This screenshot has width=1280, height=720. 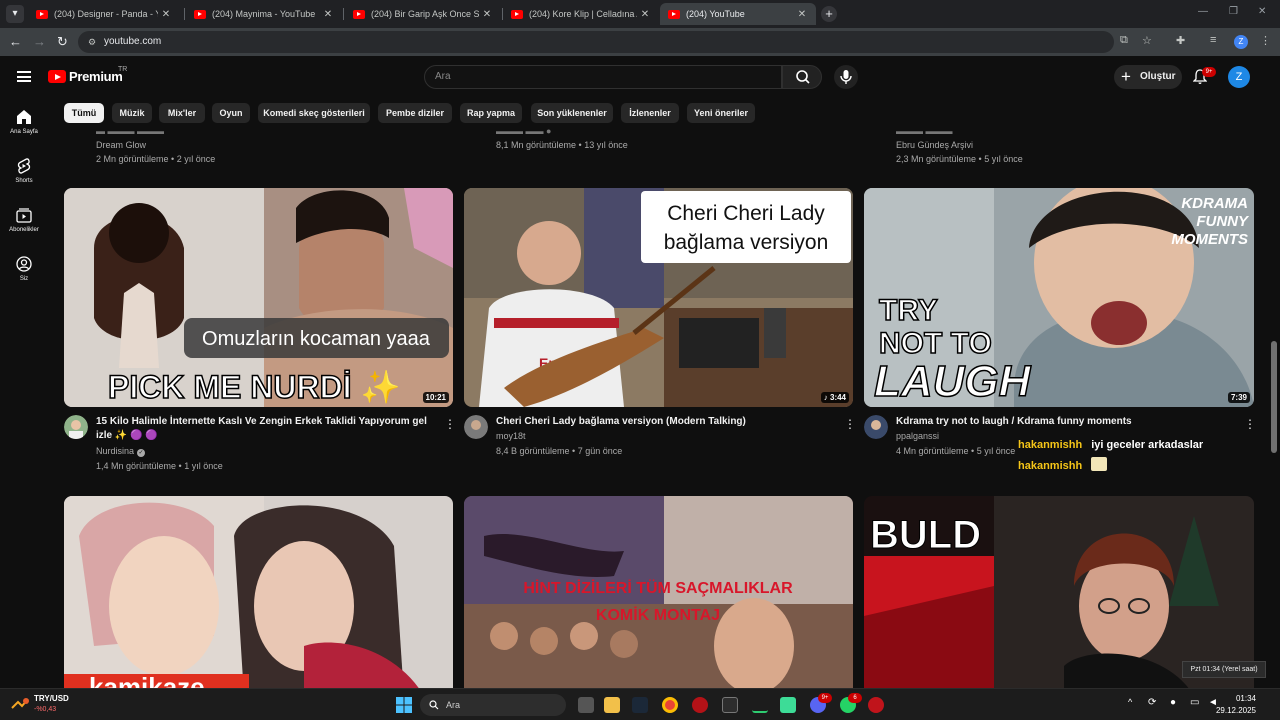 What do you see at coordinates (1203, 11) in the screenshot?
I see `minimize-icon: —` at bounding box center [1203, 11].